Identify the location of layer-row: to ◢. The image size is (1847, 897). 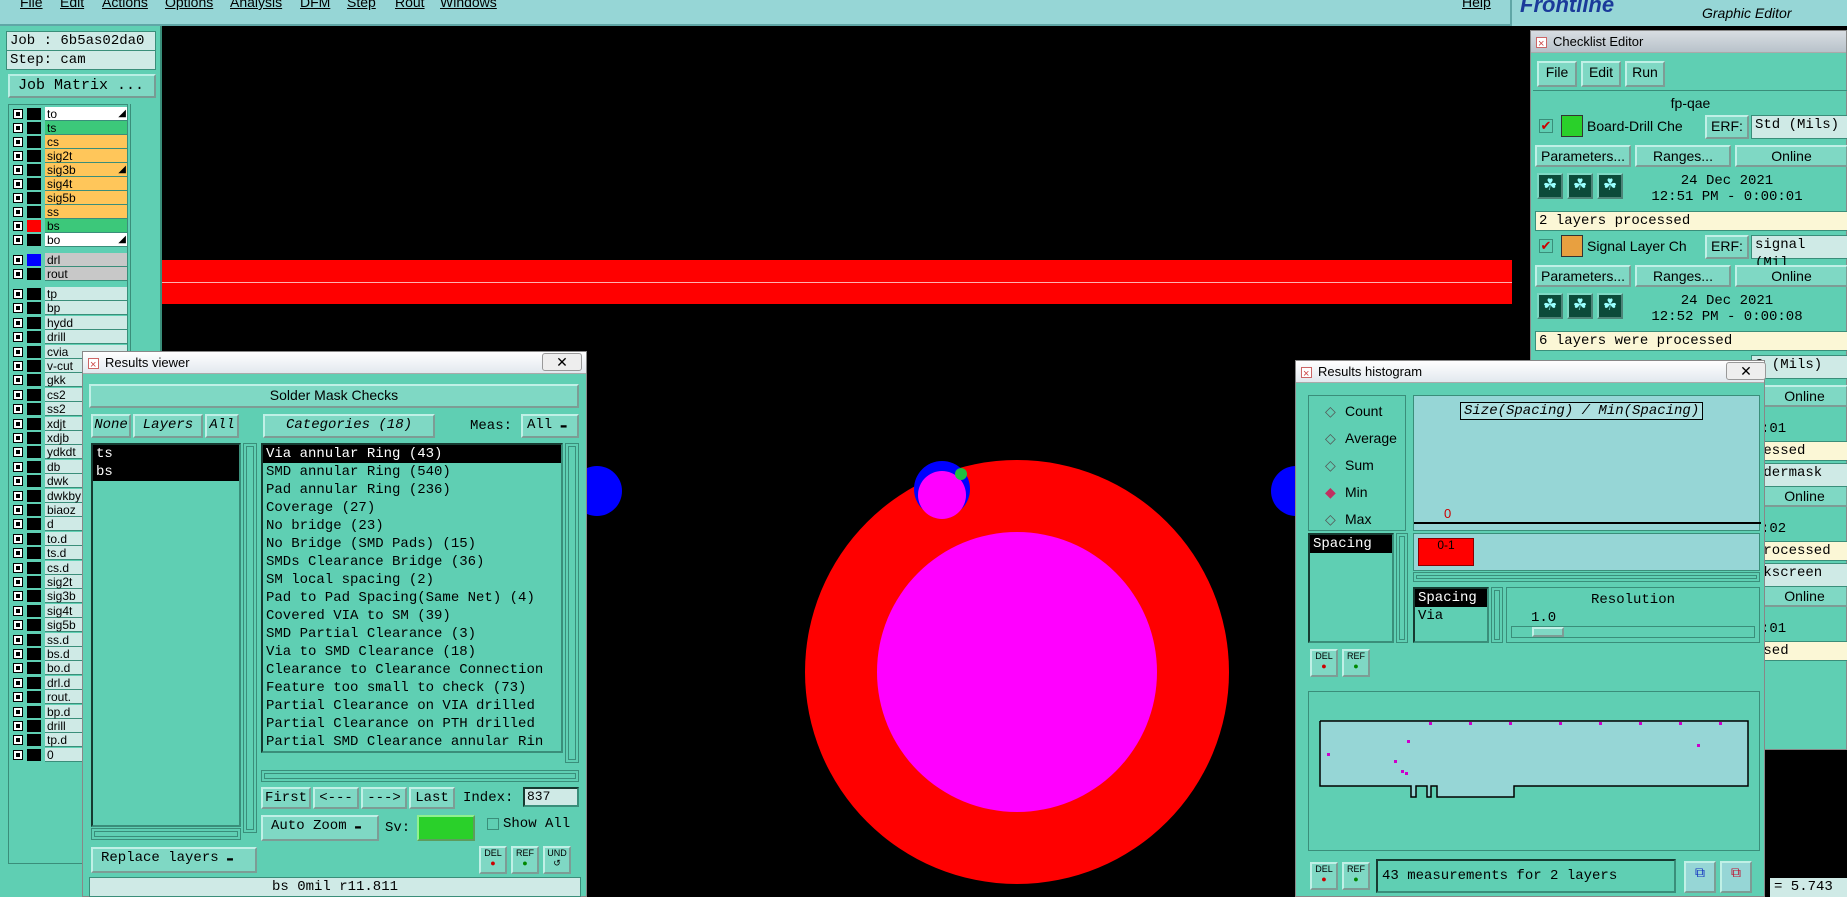
(69, 114).